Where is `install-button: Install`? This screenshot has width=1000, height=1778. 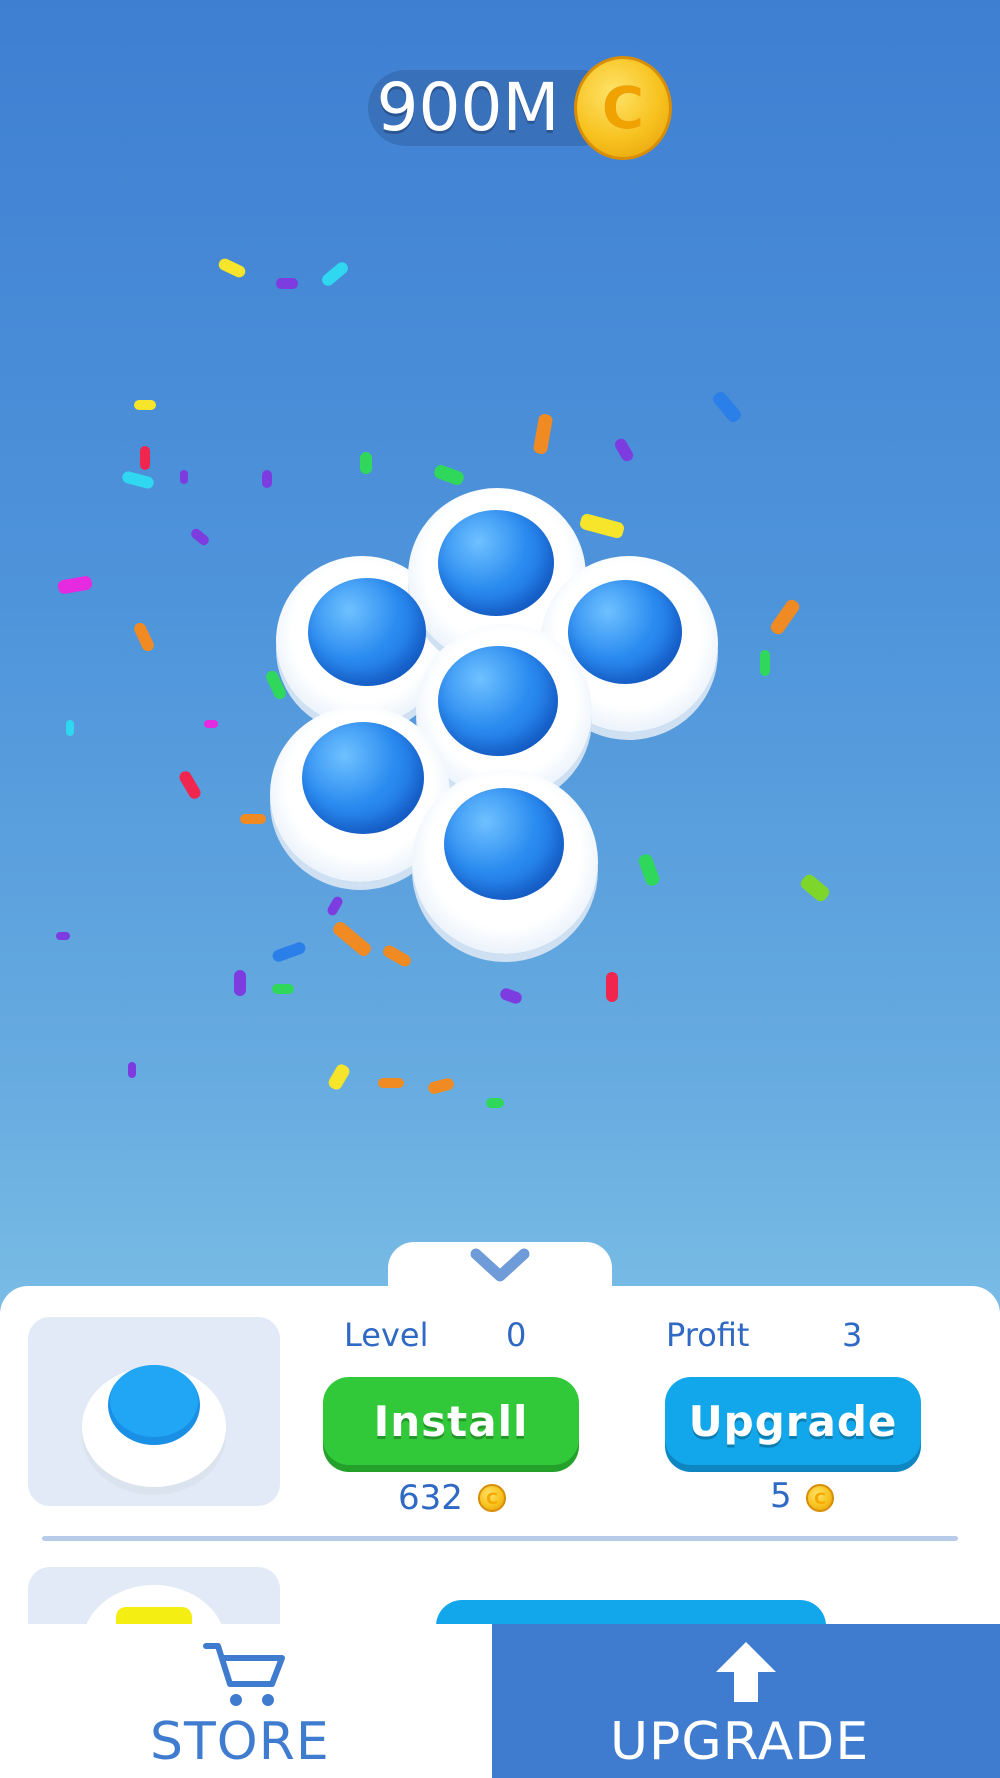 install-button: Install is located at coordinates (451, 1421).